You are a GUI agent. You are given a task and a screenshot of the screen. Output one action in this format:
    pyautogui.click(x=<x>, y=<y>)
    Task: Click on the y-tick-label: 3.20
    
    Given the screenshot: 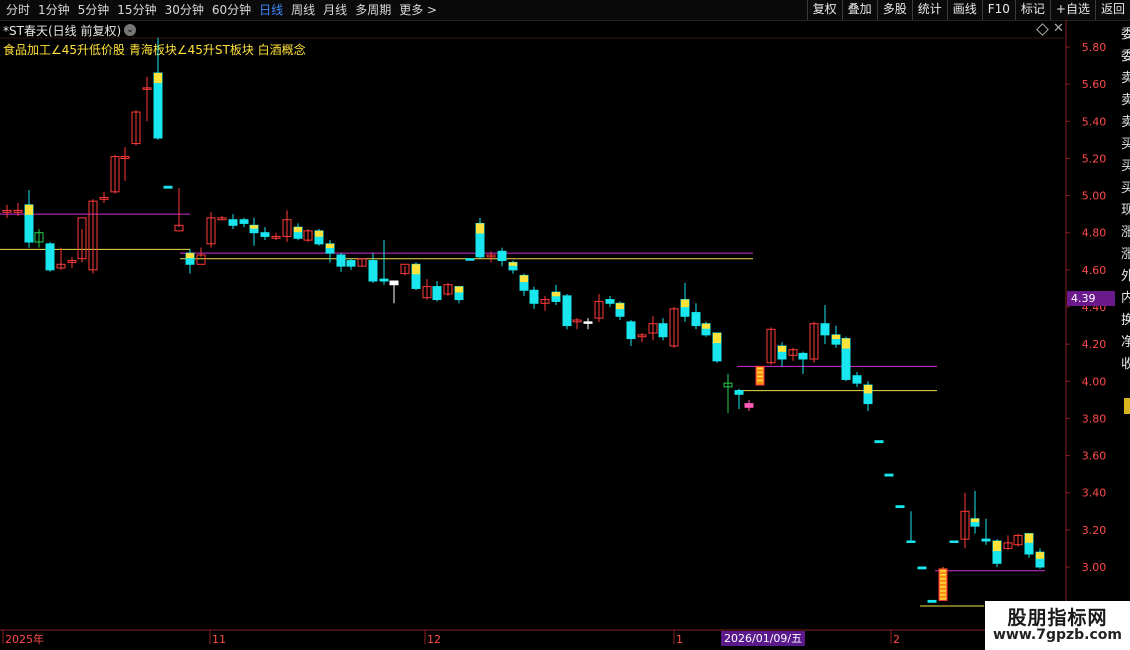 What is the action you would take?
    pyautogui.click(x=1094, y=530)
    